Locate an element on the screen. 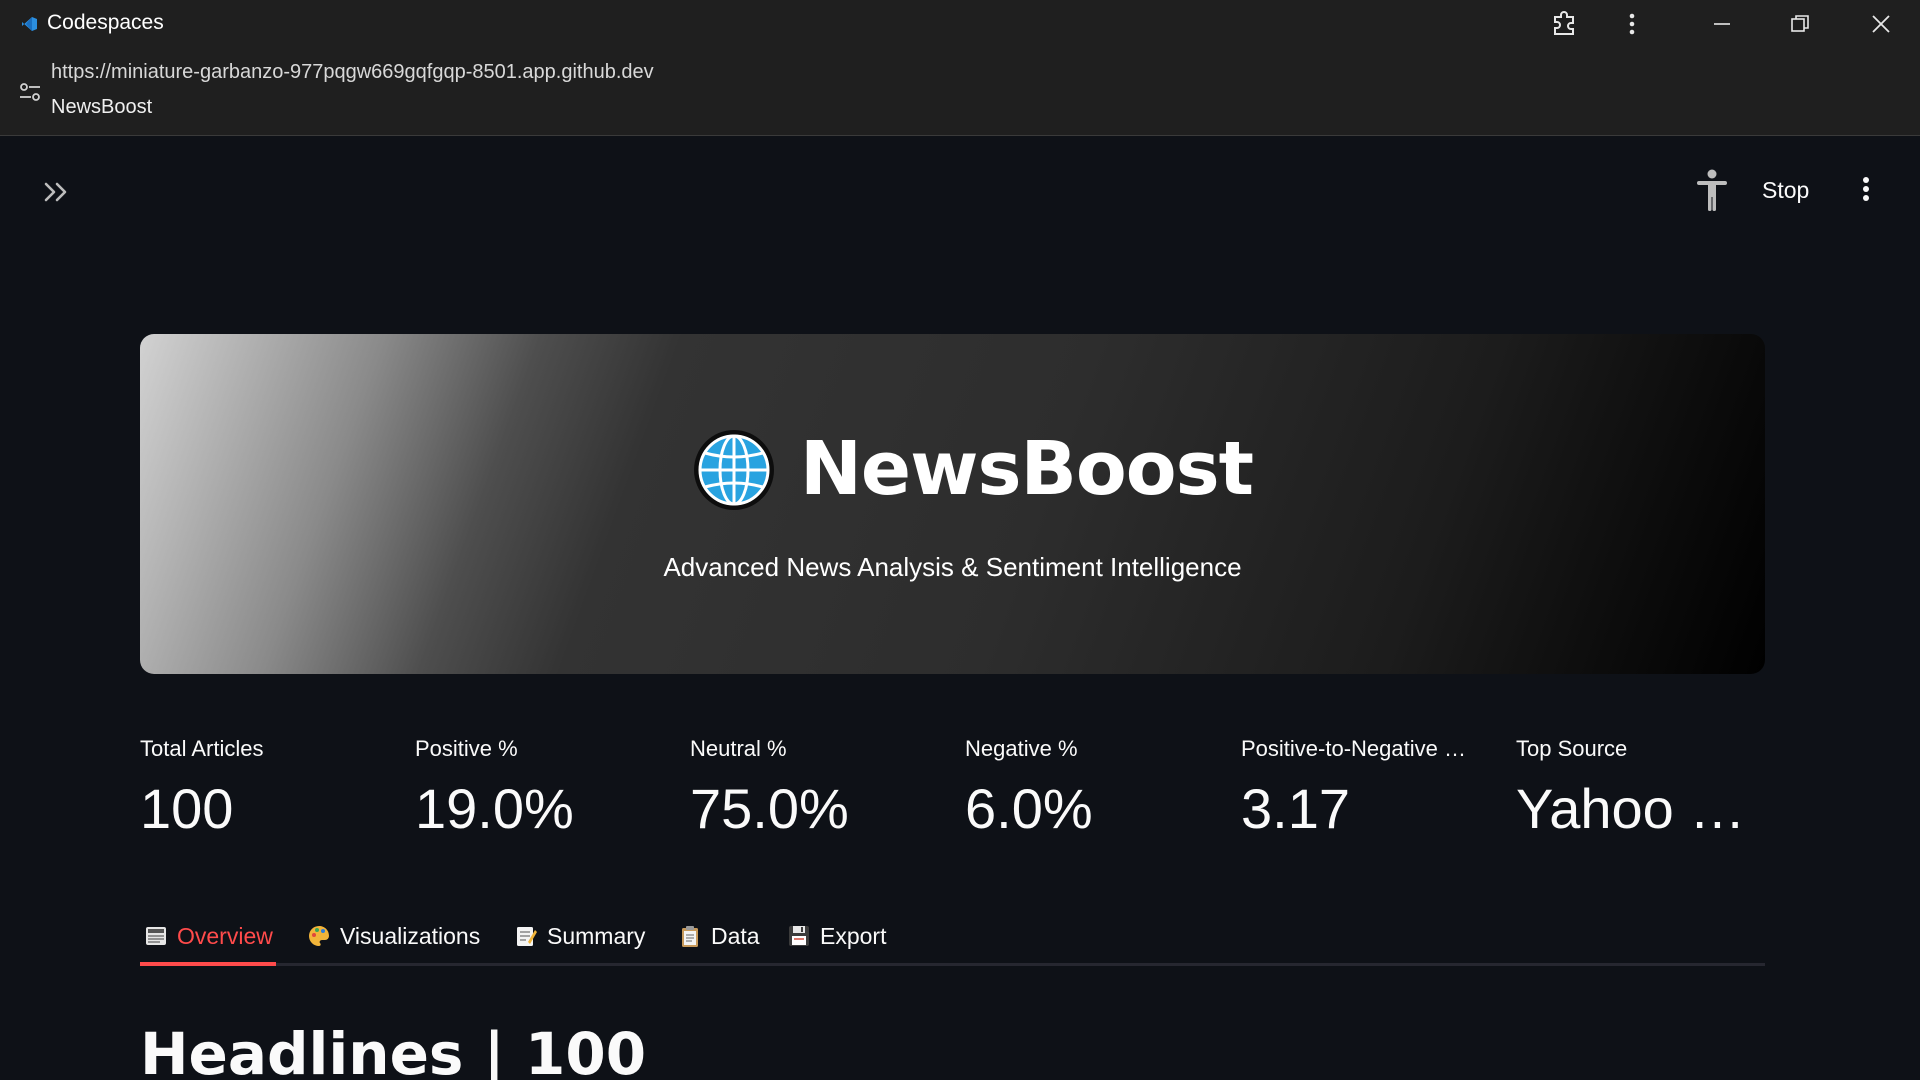 Image resolution: width=1920 pixels, height=1080 pixels. hero-title: NewsBoost is located at coordinates (1027, 469).